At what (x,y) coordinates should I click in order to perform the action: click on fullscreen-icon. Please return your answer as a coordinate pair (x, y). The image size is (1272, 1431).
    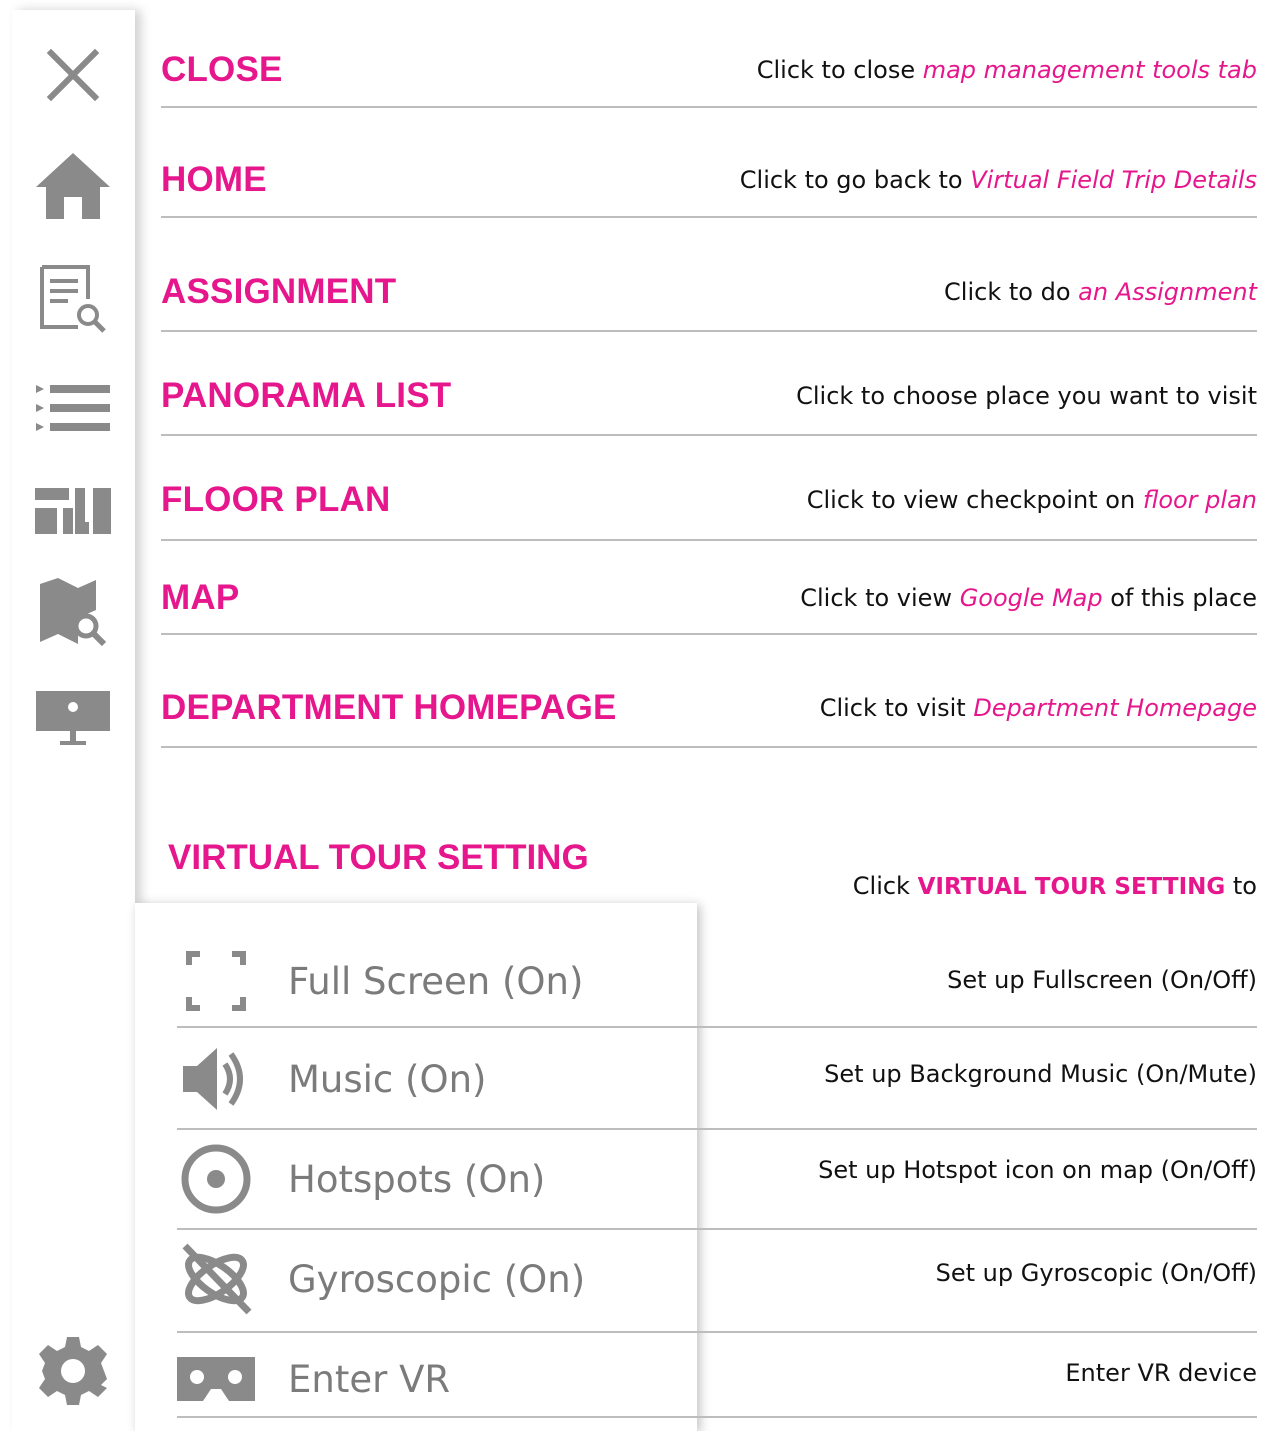
    Looking at the image, I should click on (216, 981).